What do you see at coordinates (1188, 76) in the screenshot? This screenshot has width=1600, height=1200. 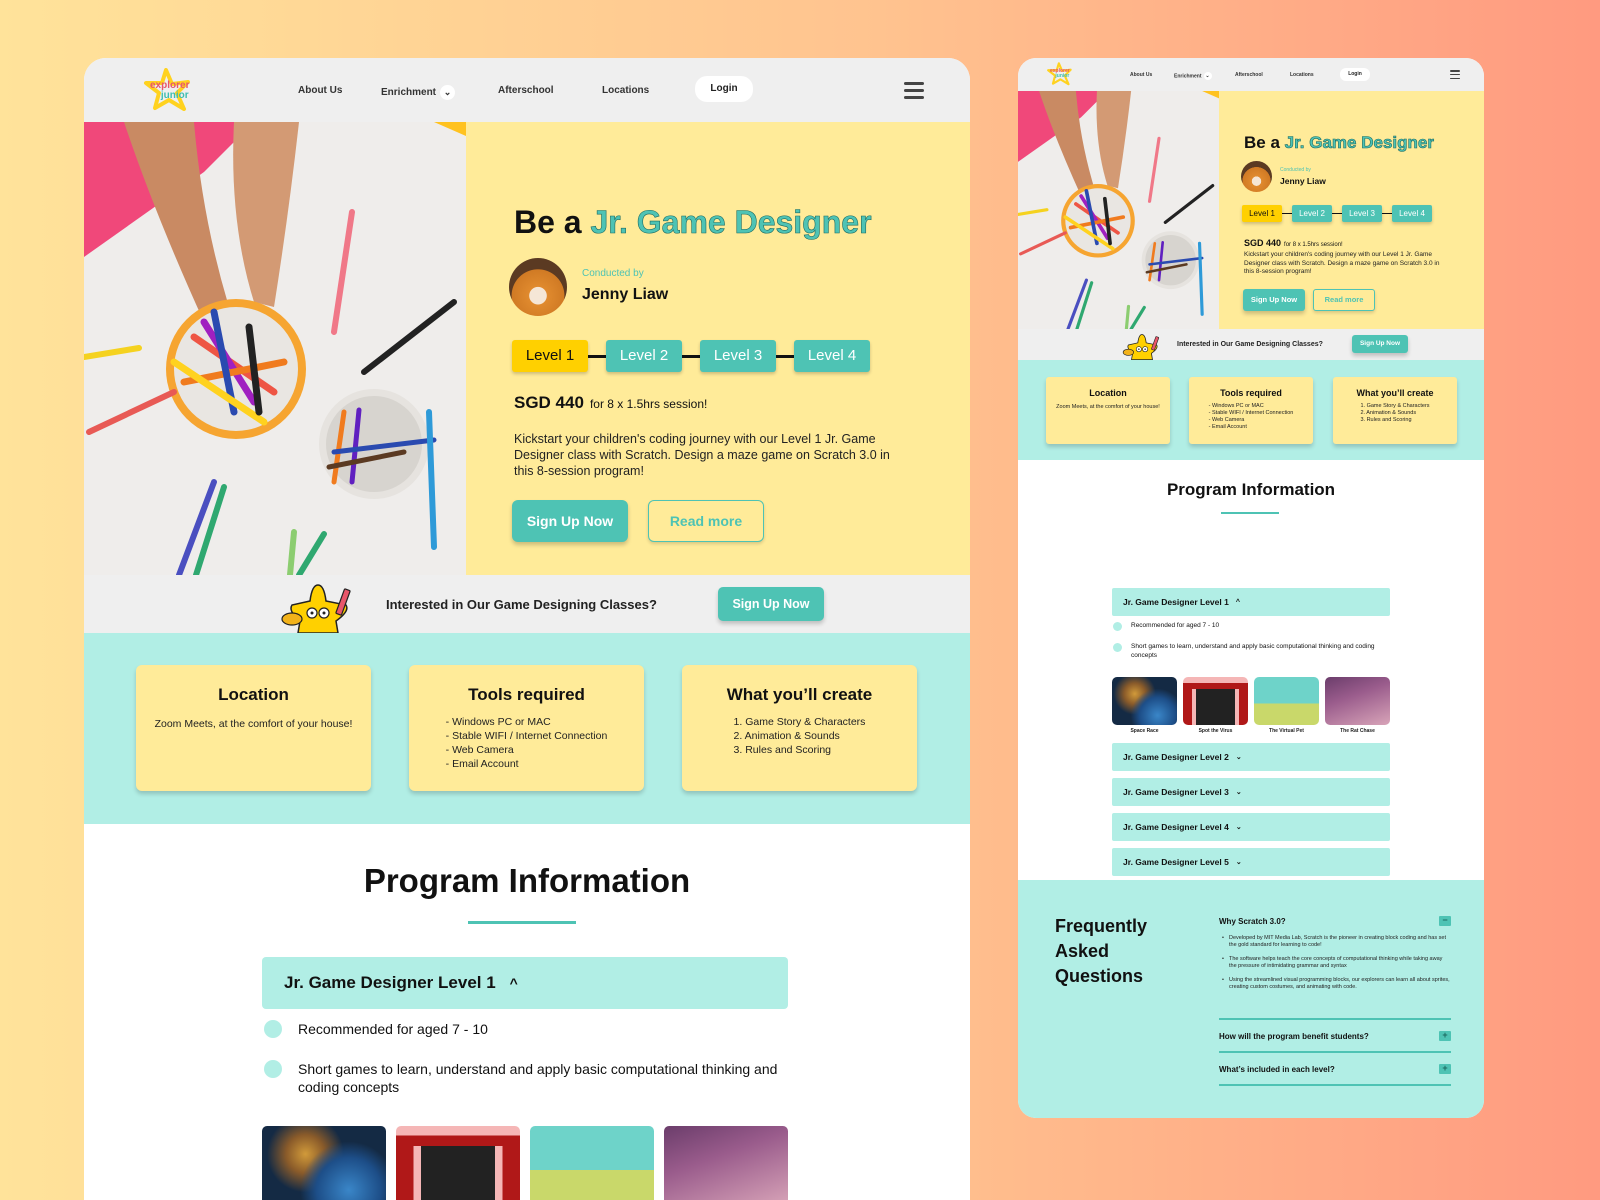 I see `nav-enrichment-label: Enrichment` at bounding box center [1188, 76].